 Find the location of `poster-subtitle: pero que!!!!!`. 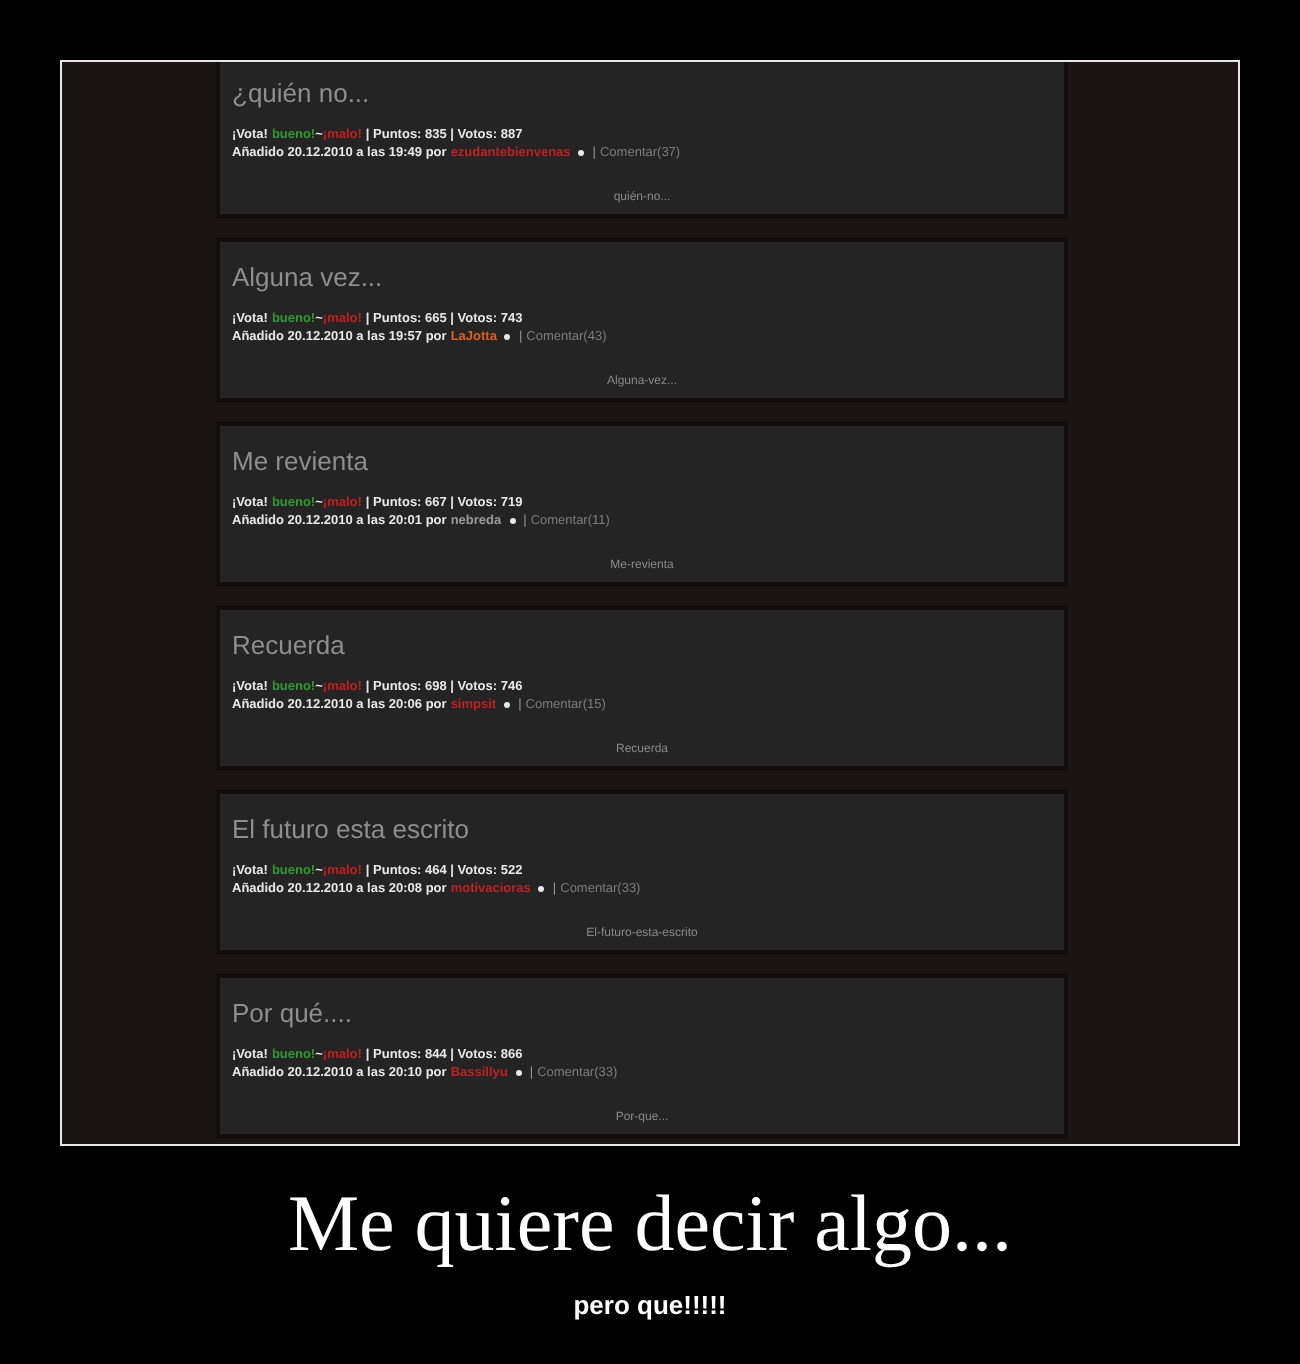

poster-subtitle: pero que!!!!! is located at coordinates (650, 1306).